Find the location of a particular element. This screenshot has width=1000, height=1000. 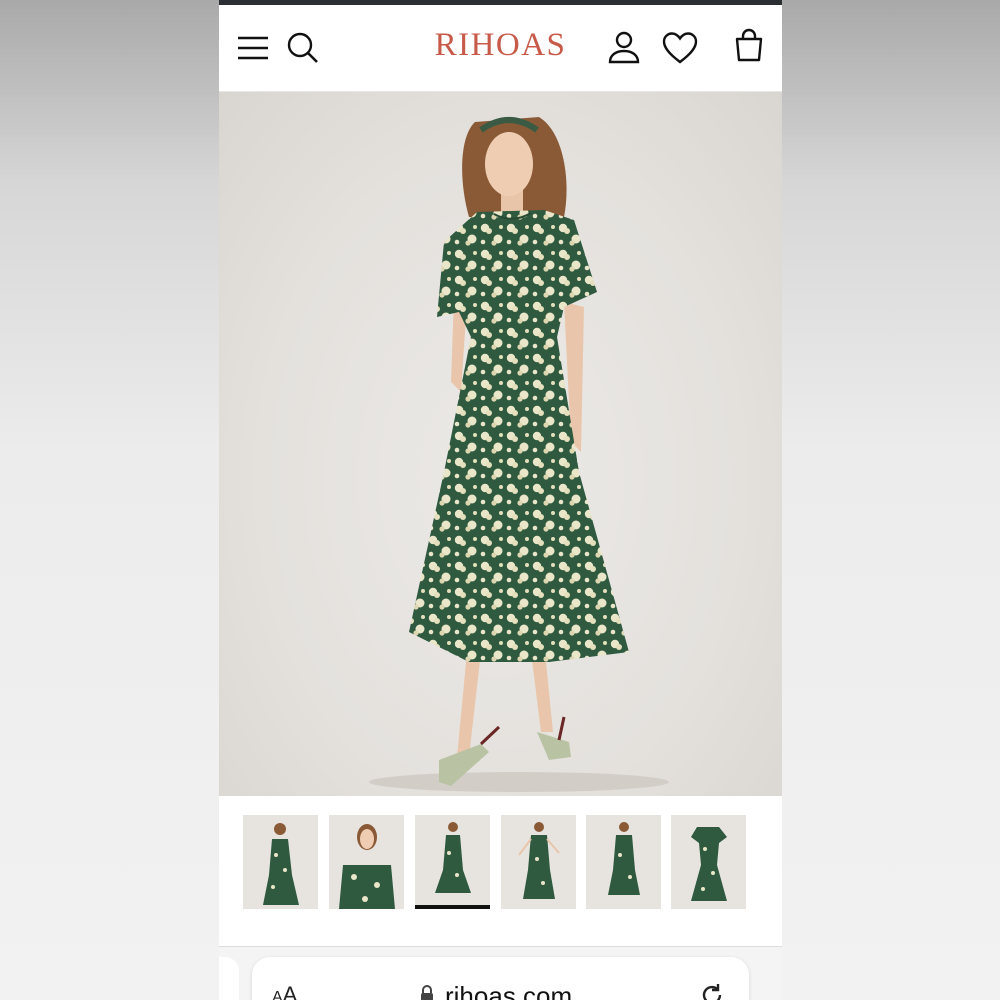

url-text: rihoas.com is located at coordinates (508, 990).